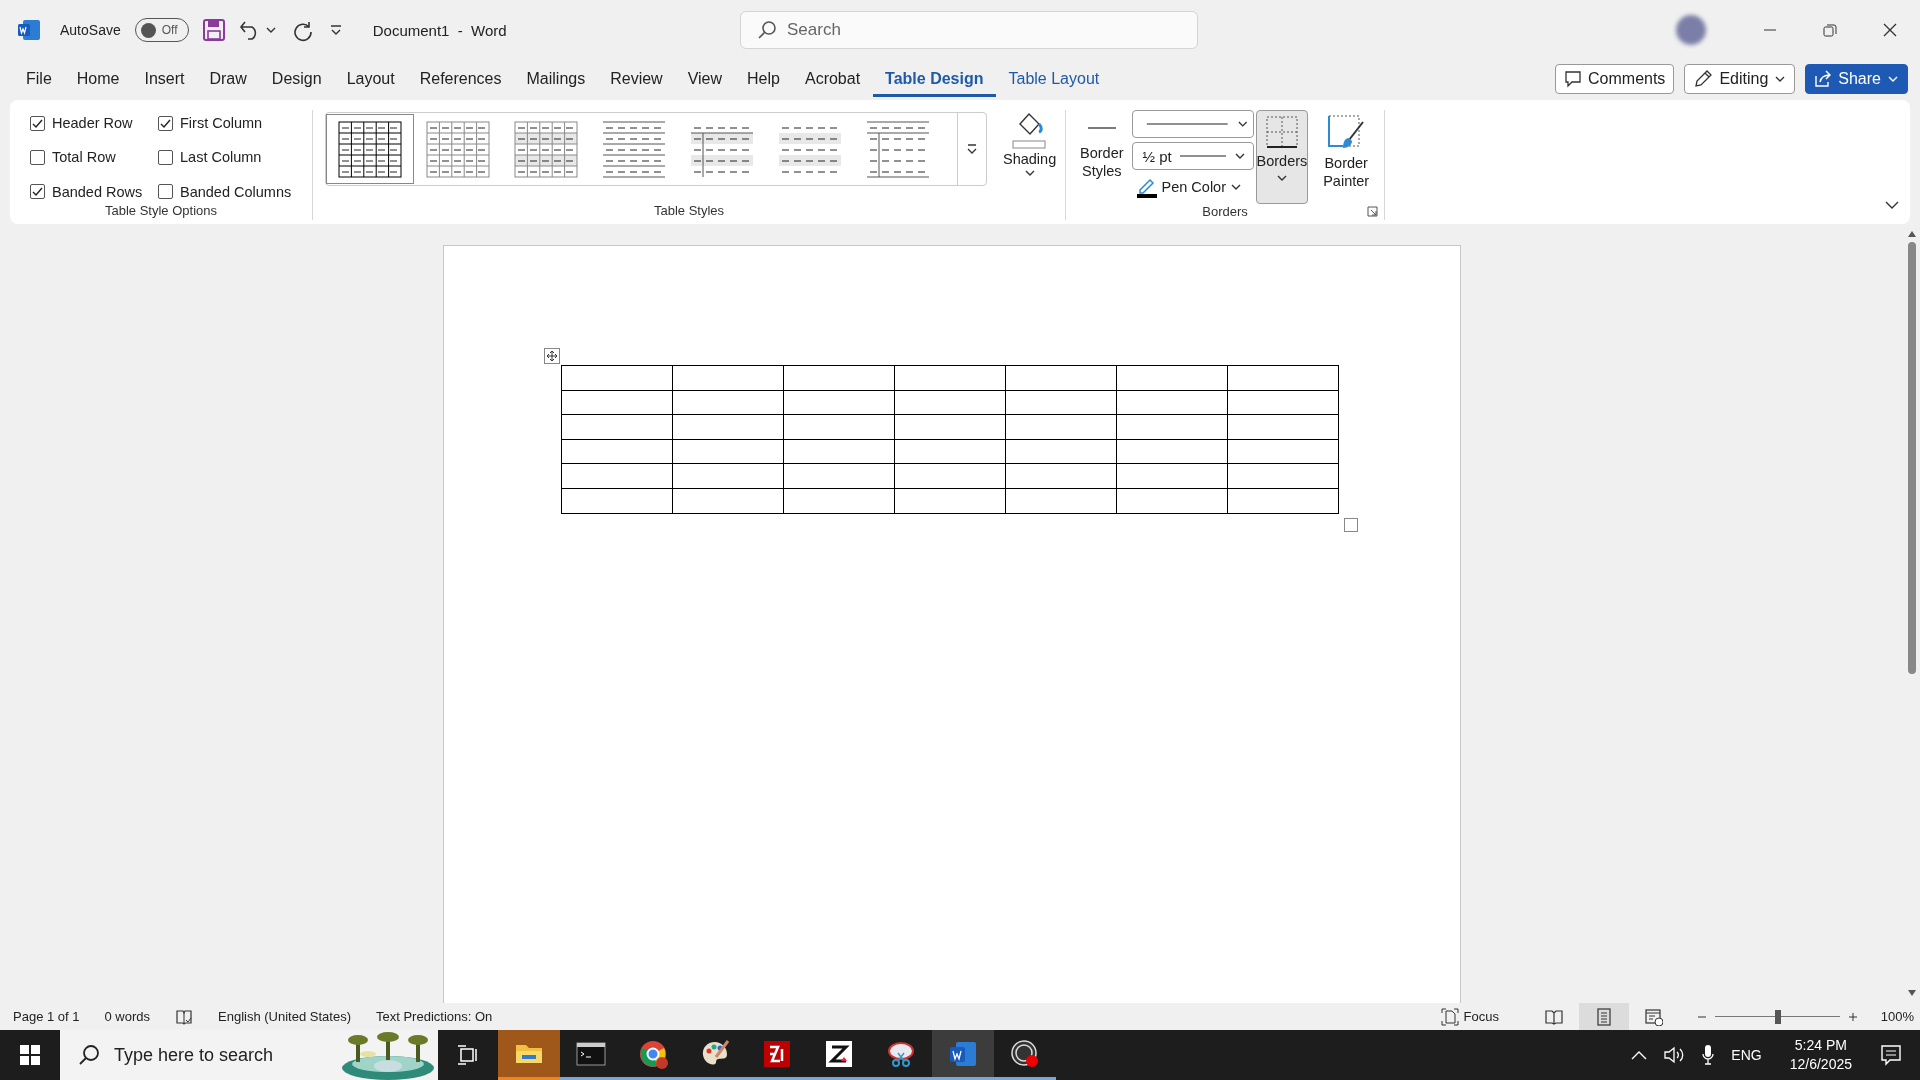  What do you see at coordinates (1691, 30) in the screenshot?
I see `avatar-icon` at bounding box center [1691, 30].